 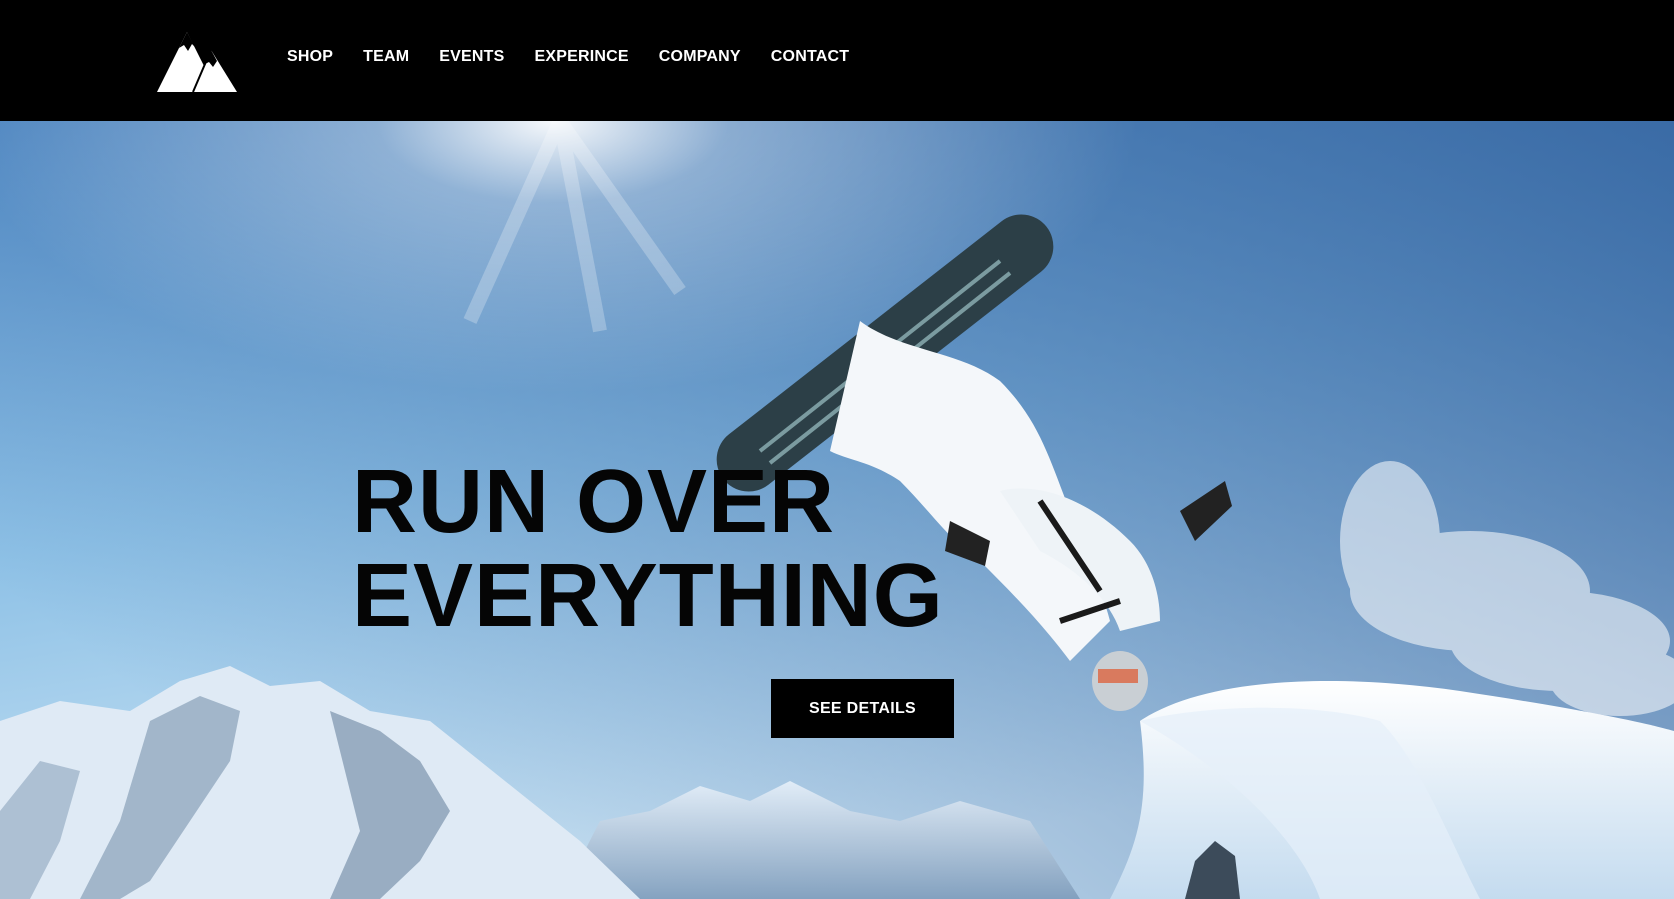 I want to click on nav-item-team: TEAM, so click(x=386, y=57).